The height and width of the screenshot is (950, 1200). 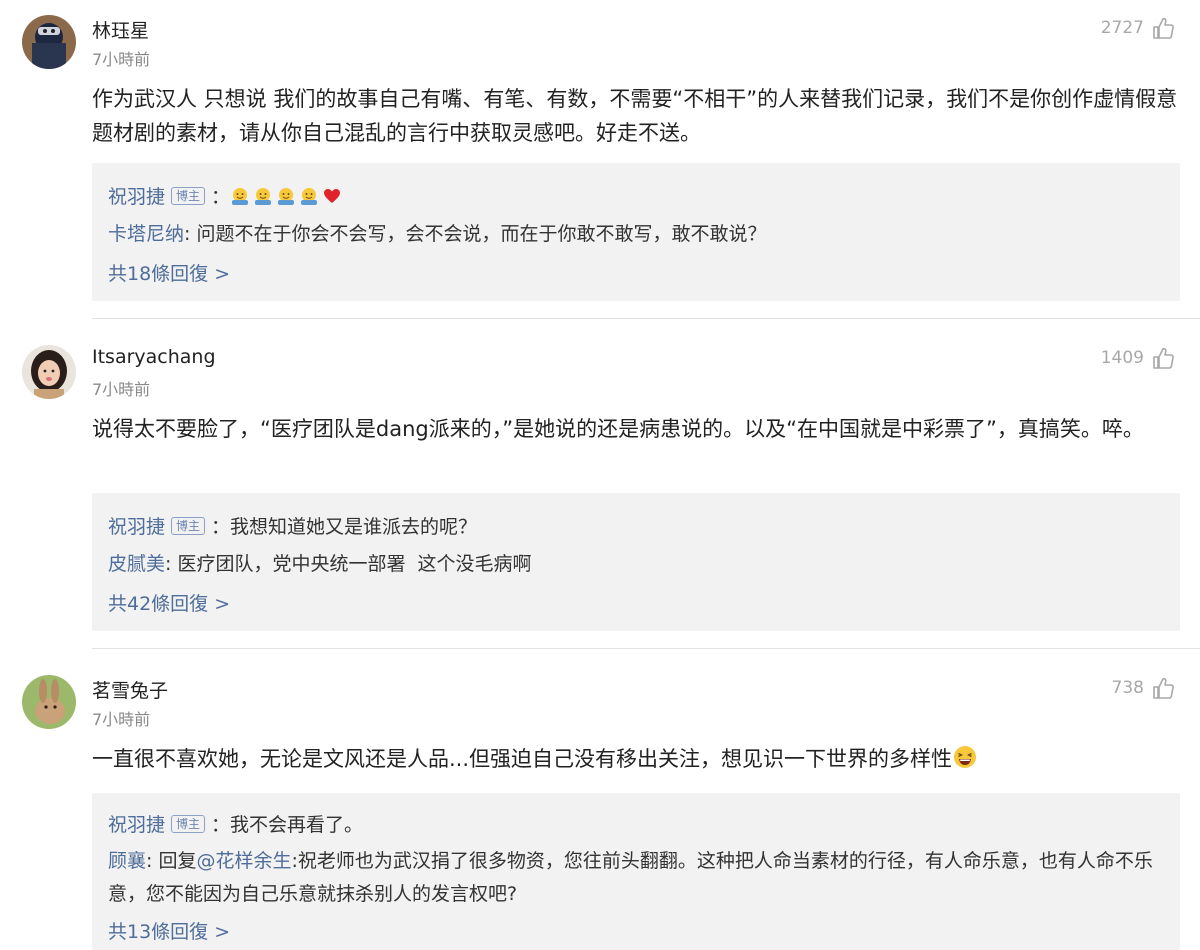 What do you see at coordinates (136, 564) in the screenshot?
I see `reply-author: 皮腻美` at bounding box center [136, 564].